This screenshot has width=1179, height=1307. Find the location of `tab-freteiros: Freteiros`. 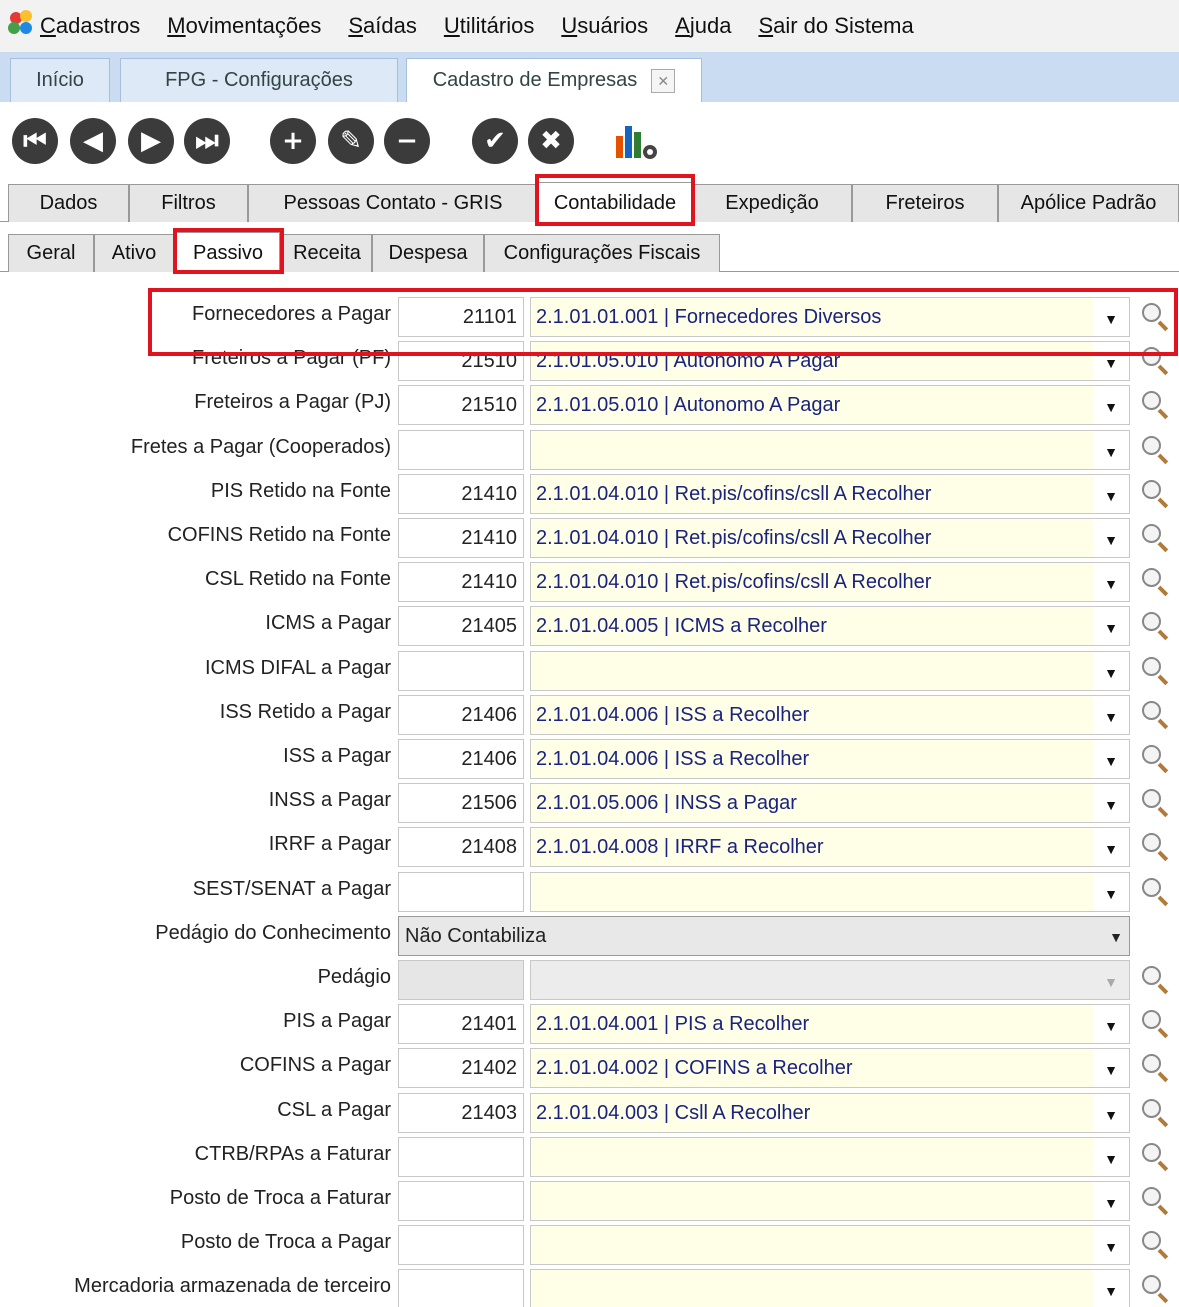

tab-freteiros: Freteiros is located at coordinates (925, 203).